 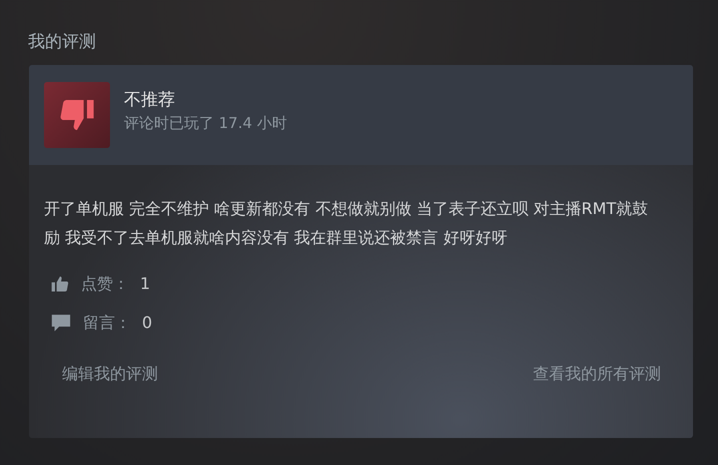 What do you see at coordinates (62, 42) in the screenshot?
I see `section-title: 我的评测` at bounding box center [62, 42].